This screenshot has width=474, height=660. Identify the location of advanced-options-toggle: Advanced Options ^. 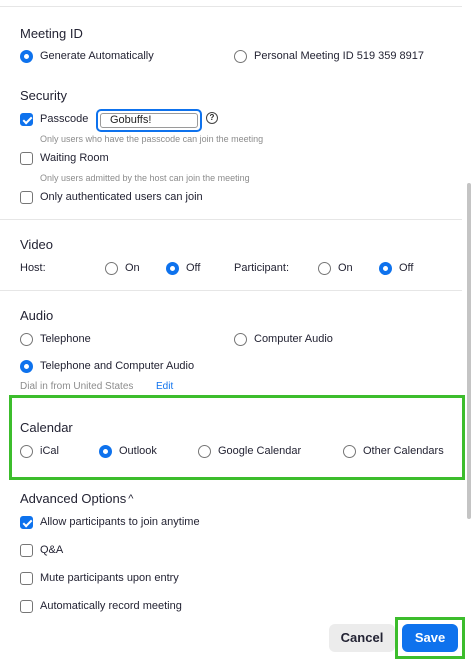
(76, 498).